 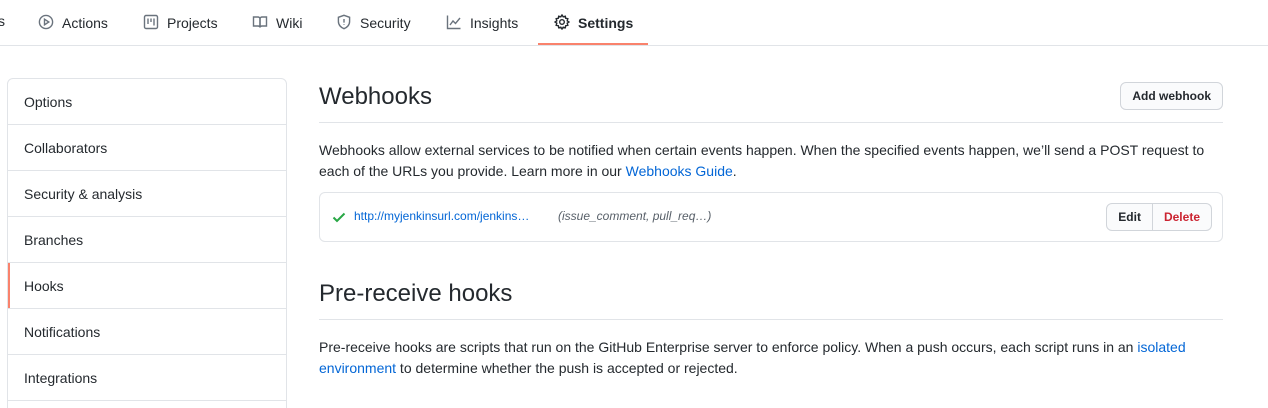 I want to click on add-webhook-button: Add webhook, so click(x=1171, y=96).